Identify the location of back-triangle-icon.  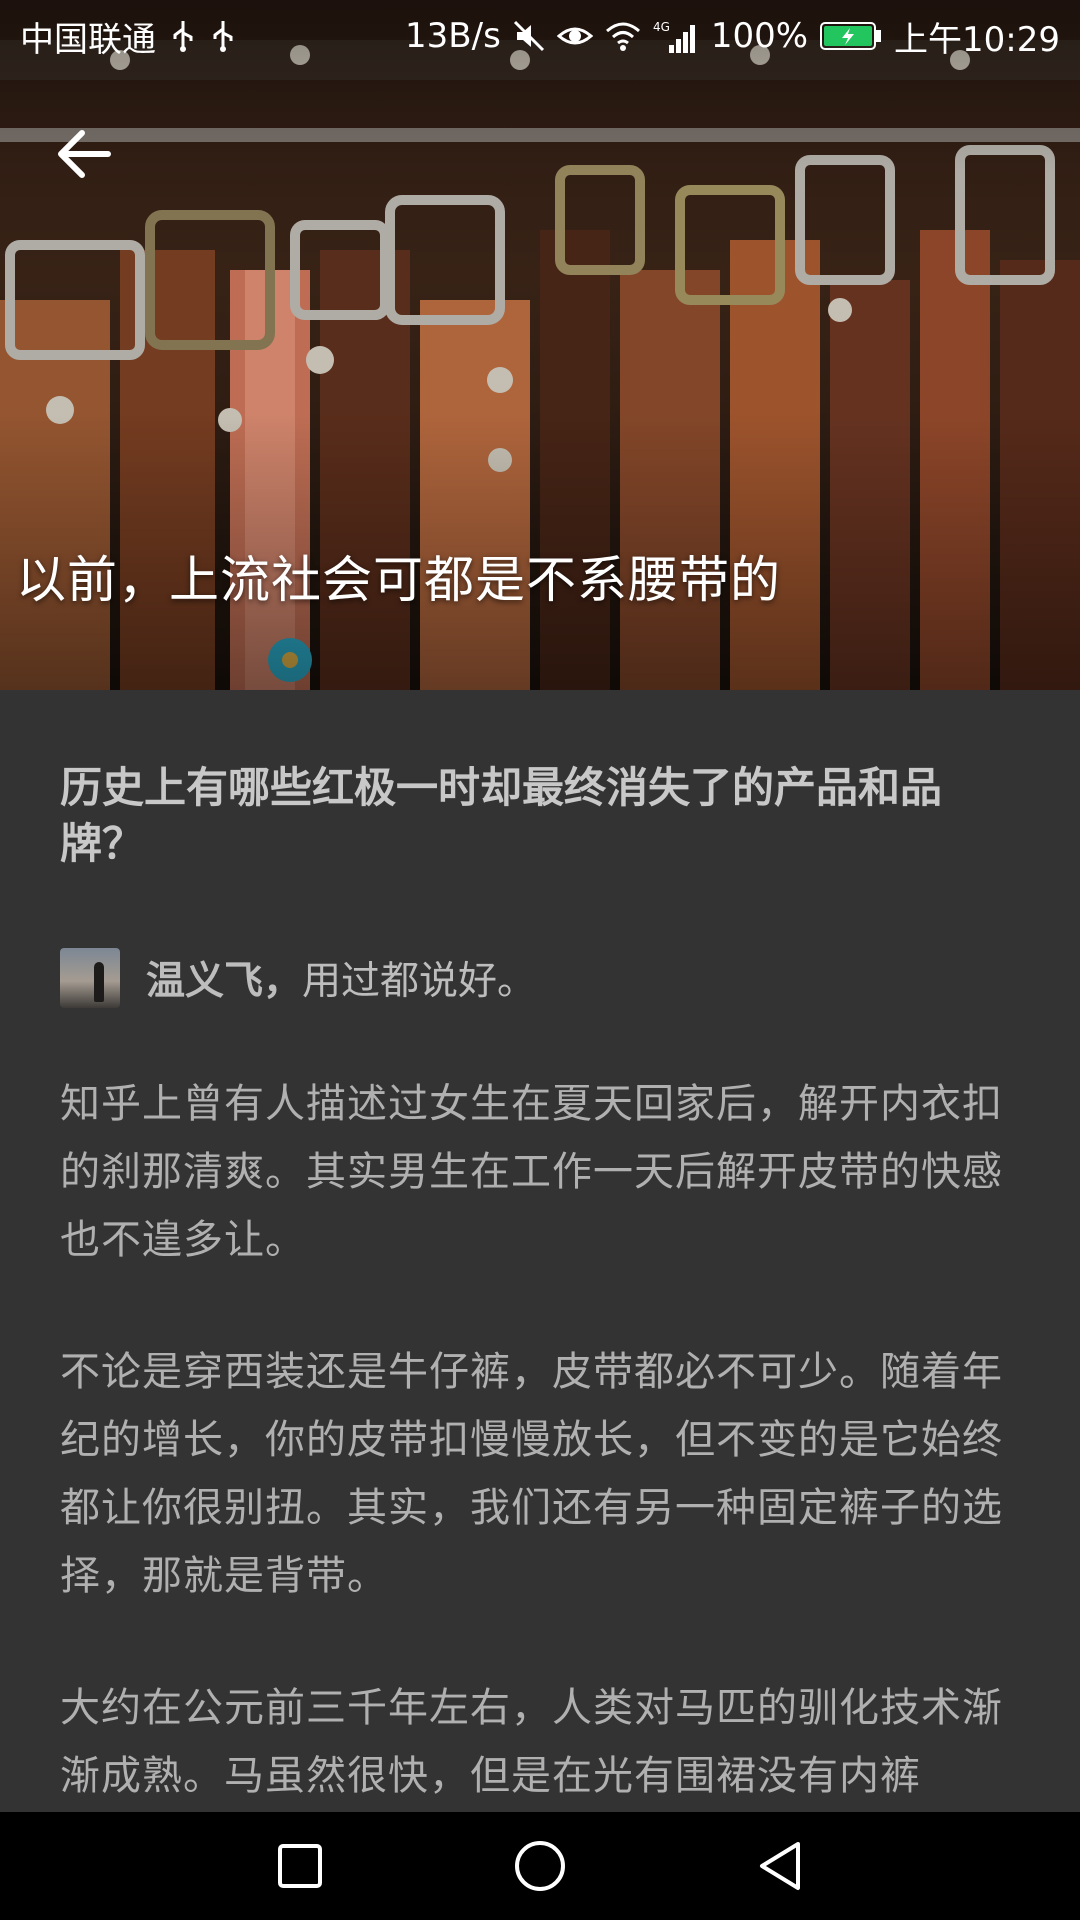
(780, 1866).